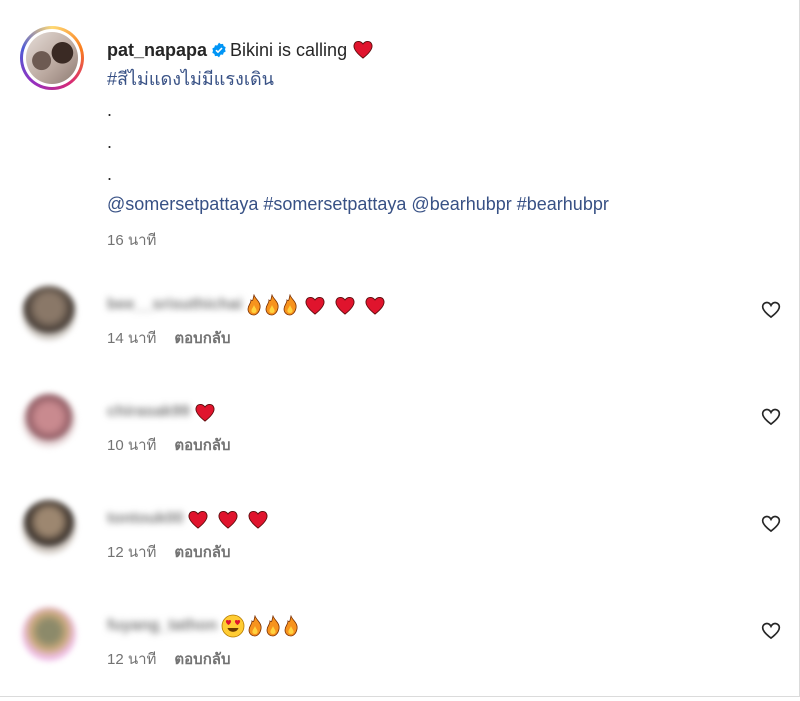 The image size is (800, 701). Describe the element at coordinates (400, 540) in the screenshot. I see `comment-item: tontouk00 12 นาที ตอบกลับ` at that location.